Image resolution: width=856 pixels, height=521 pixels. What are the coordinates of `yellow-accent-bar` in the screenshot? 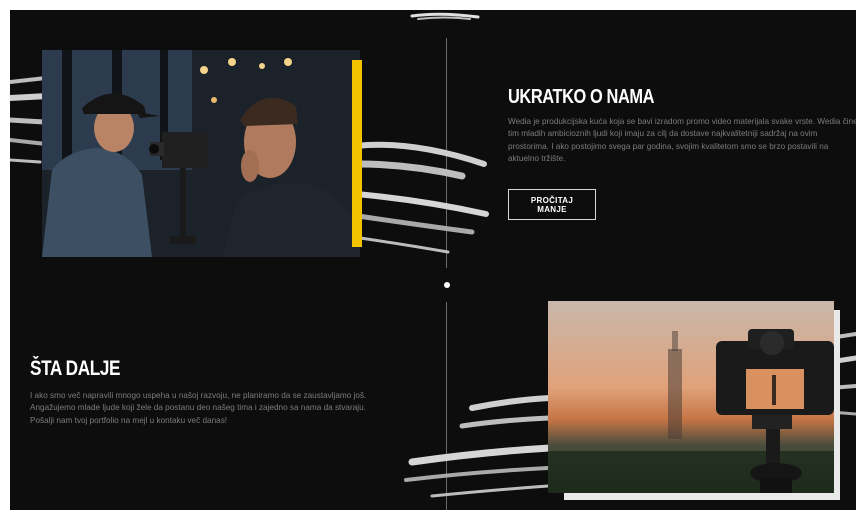 It's located at (357, 153).